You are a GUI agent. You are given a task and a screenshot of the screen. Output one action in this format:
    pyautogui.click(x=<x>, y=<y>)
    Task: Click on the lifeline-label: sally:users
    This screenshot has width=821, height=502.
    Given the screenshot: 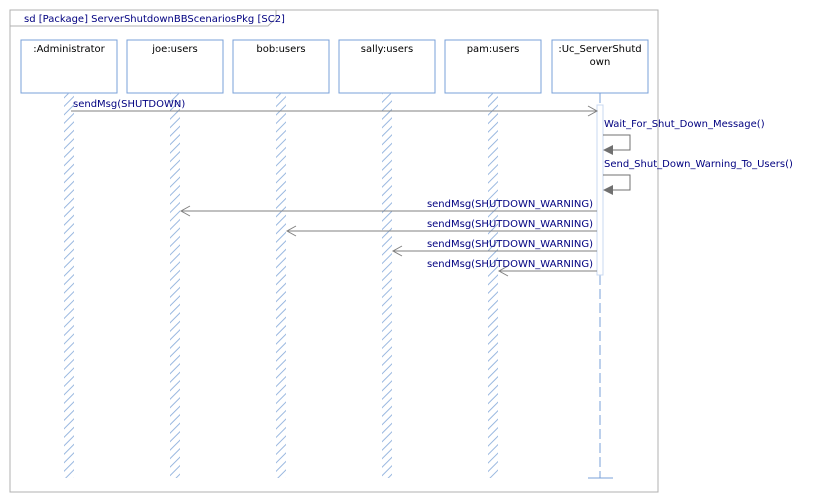 What is the action you would take?
    pyautogui.click(x=387, y=49)
    